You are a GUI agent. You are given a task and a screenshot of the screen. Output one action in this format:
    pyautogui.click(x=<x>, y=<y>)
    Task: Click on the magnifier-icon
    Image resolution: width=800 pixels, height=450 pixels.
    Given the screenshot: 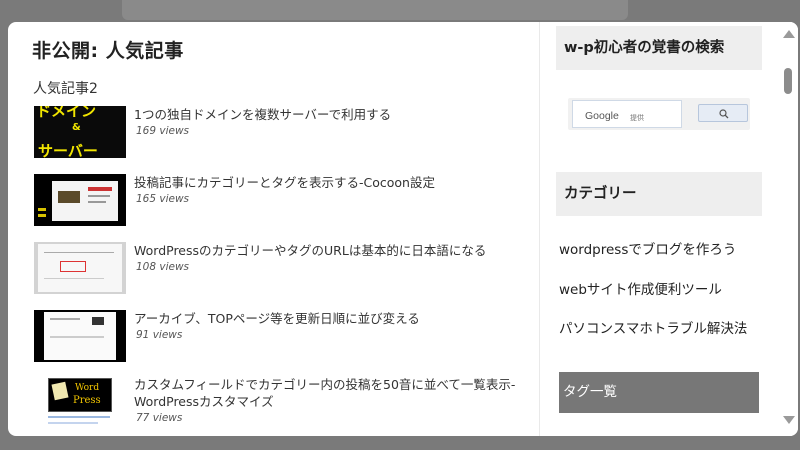 What is the action you would take?
    pyautogui.click(x=724, y=114)
    